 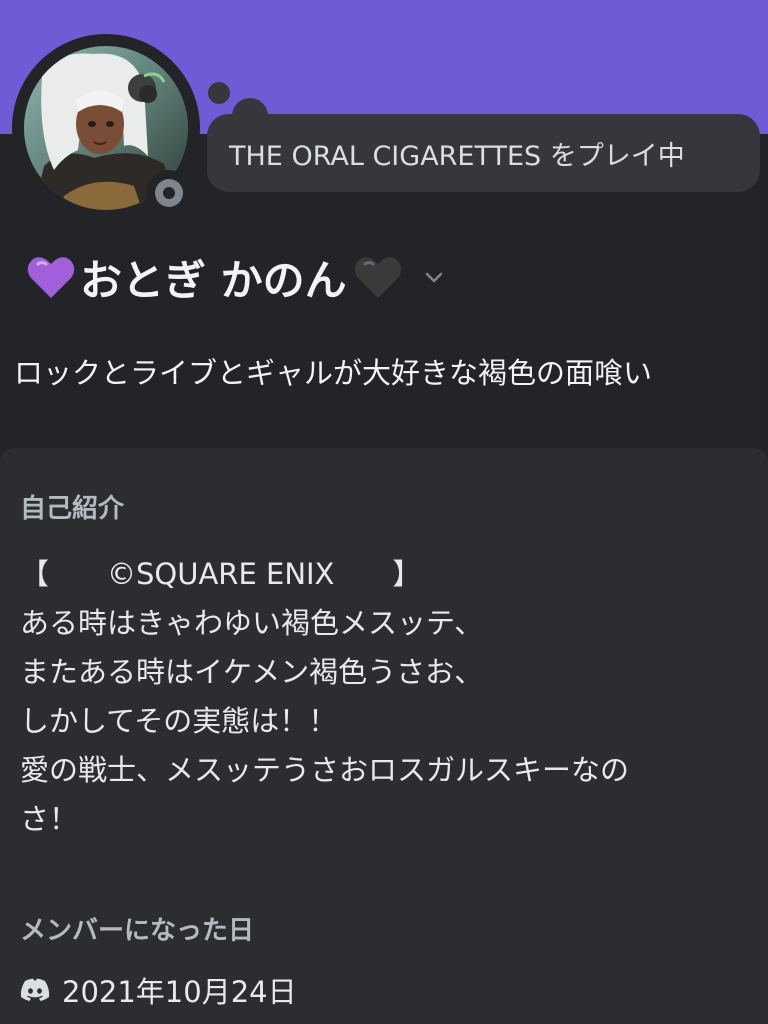 What do you see at coordinates (252, 623) in the screenshot?
I see `about-line: ある時はきゃわゆい褐色メスッテ、` at bounding box center [252, 623].